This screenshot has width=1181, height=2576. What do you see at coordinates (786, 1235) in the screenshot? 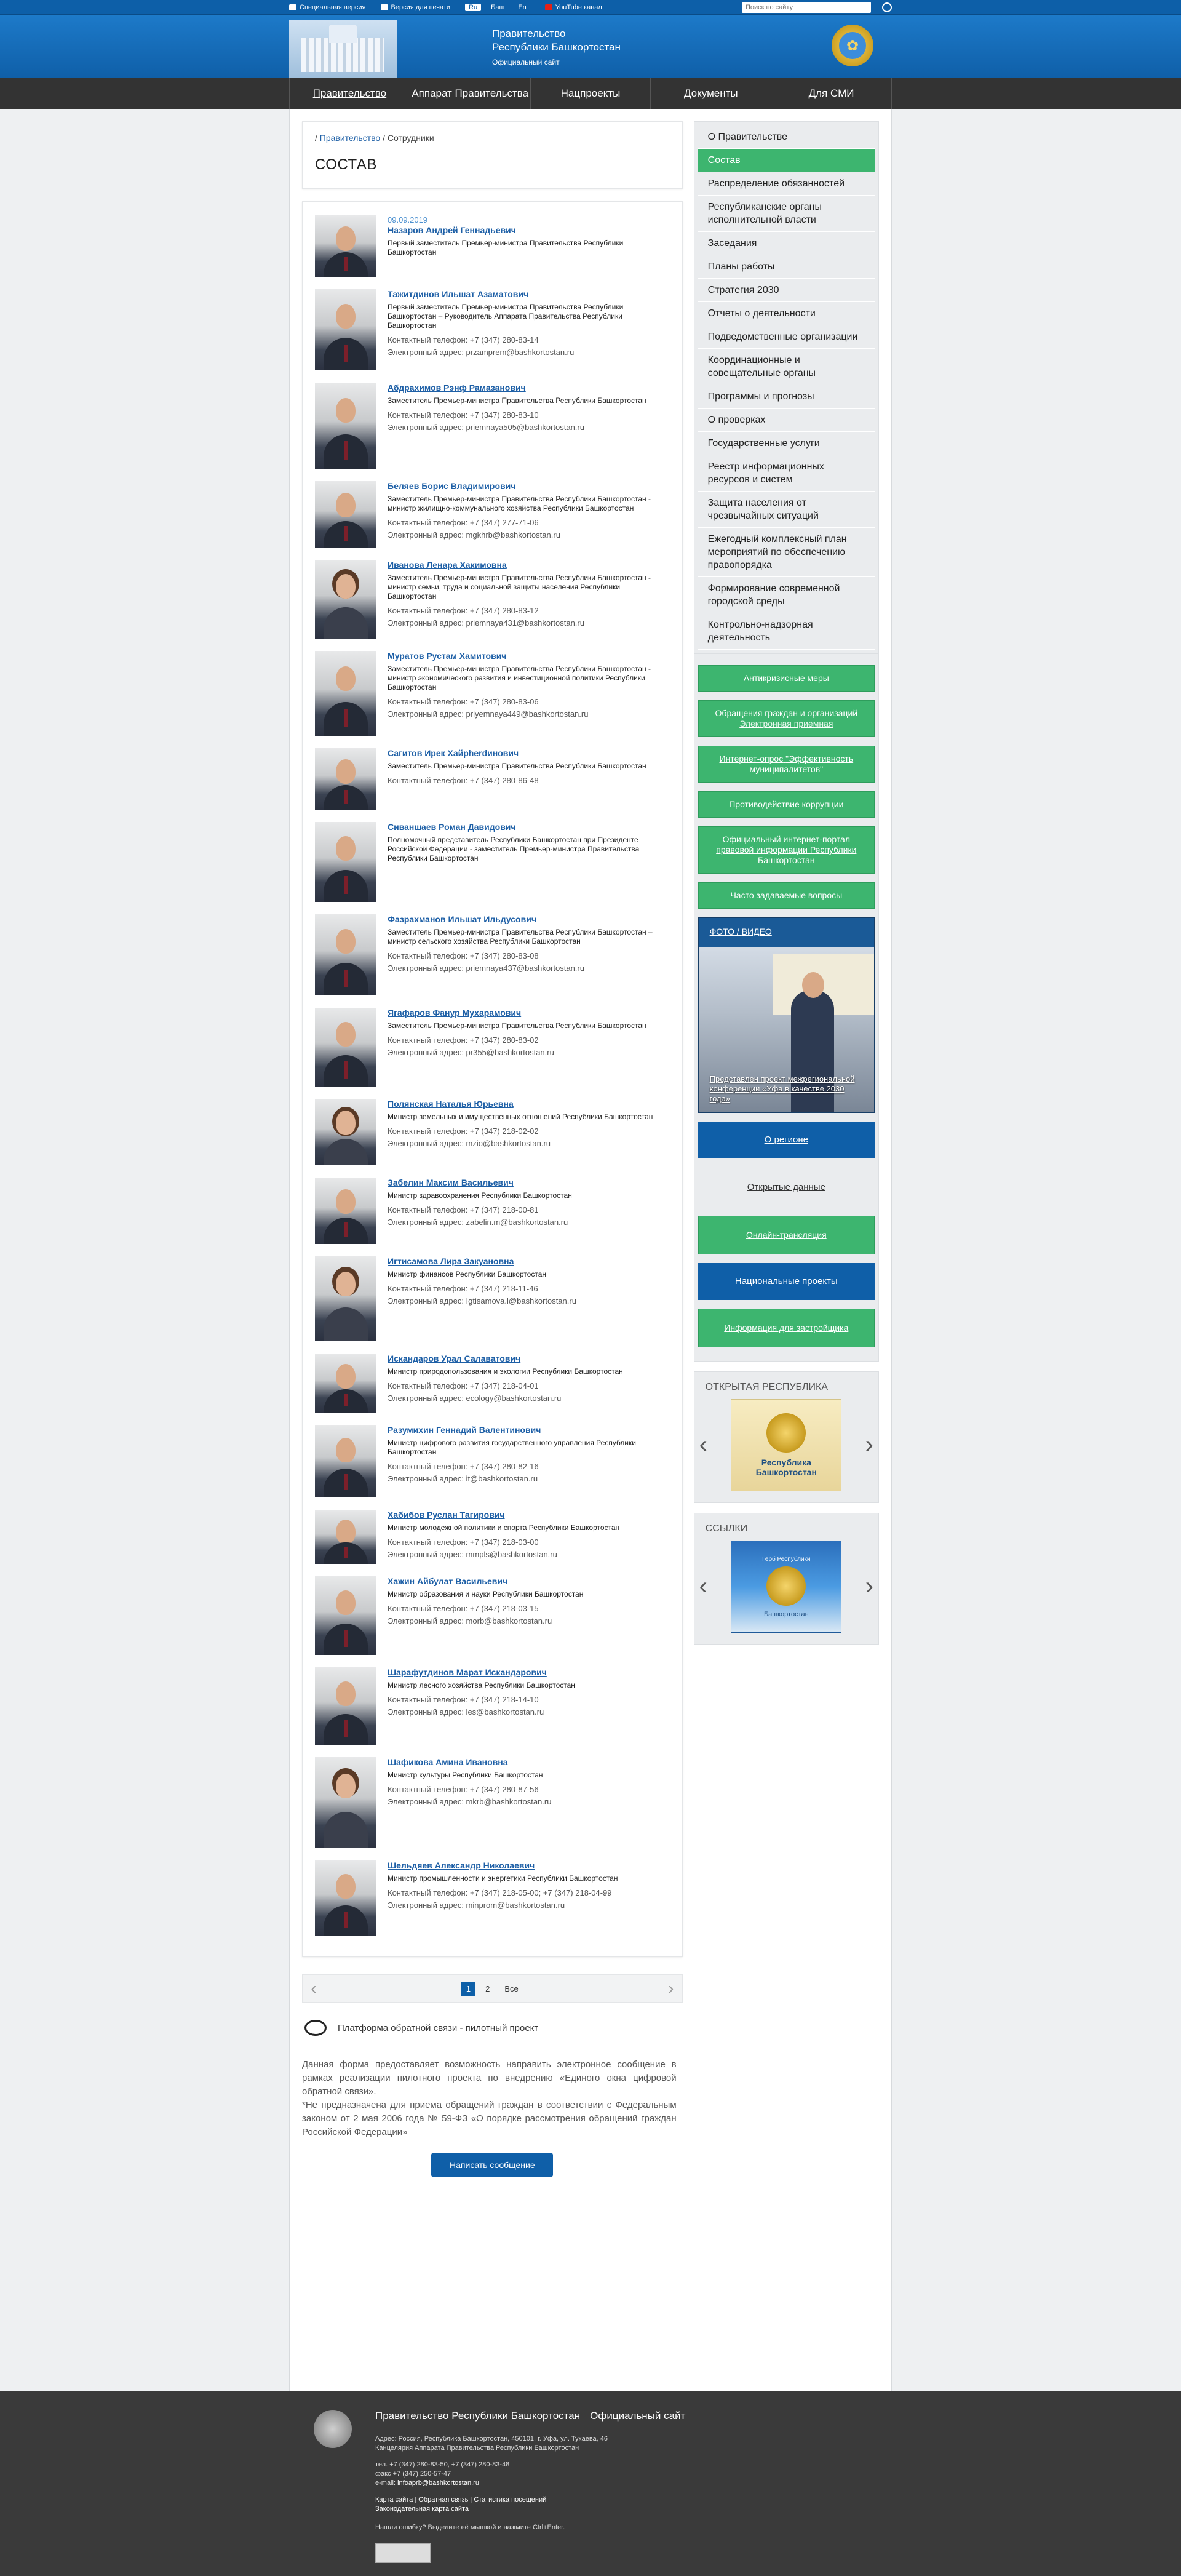
I see `online-stream-button: Онлайн-трансляция` at bounding box center [786, 1235].